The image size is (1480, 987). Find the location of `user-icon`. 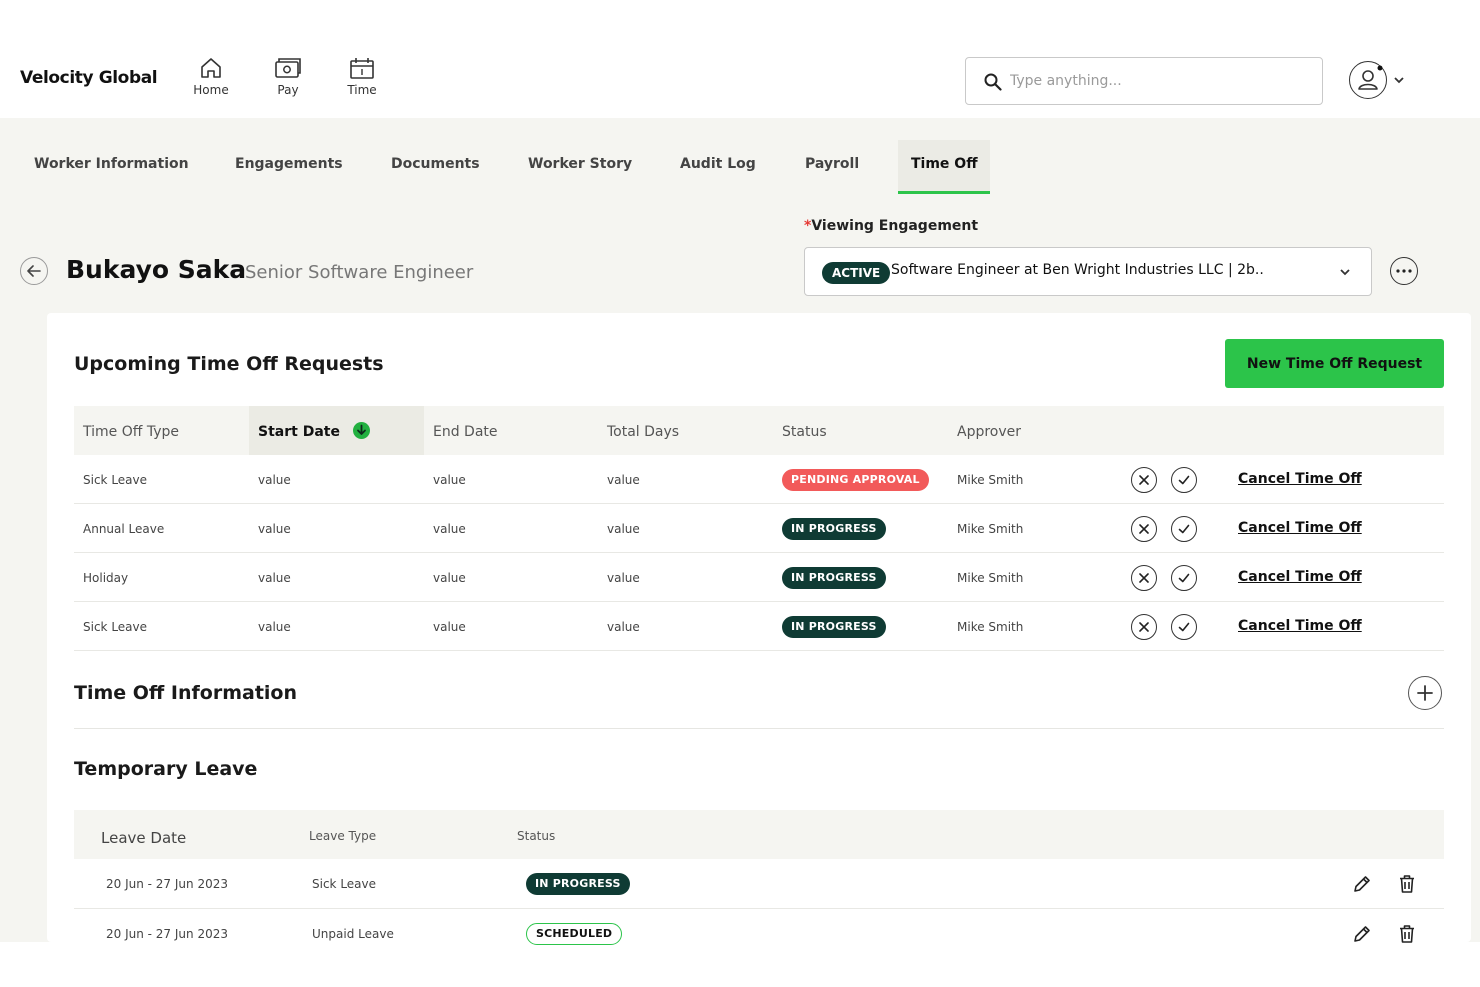

user-icon is located at coordinates (1370, 77).